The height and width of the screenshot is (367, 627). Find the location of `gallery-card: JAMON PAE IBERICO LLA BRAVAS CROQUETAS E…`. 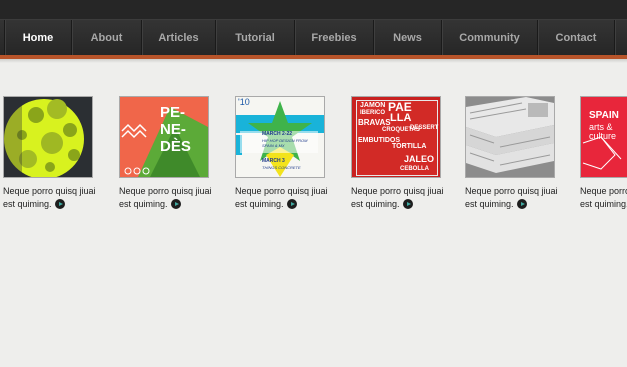

gallery-card: JAMON PAE IBERICO LLA BRAVAS CROQUETAS E… is located at coordinates (409, 153).